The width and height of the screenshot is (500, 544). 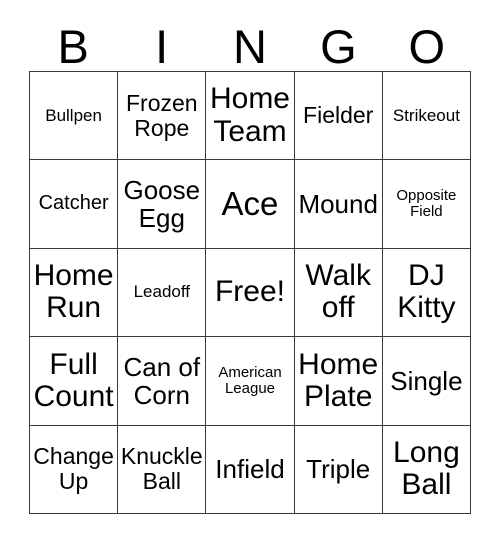 I want to click on bingo-cell-b4: Full Count, so click(x=74, y=381).